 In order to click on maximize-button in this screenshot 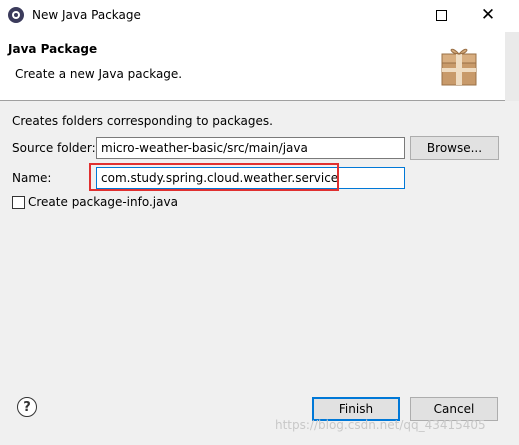, I will do `click(441, 15)`.